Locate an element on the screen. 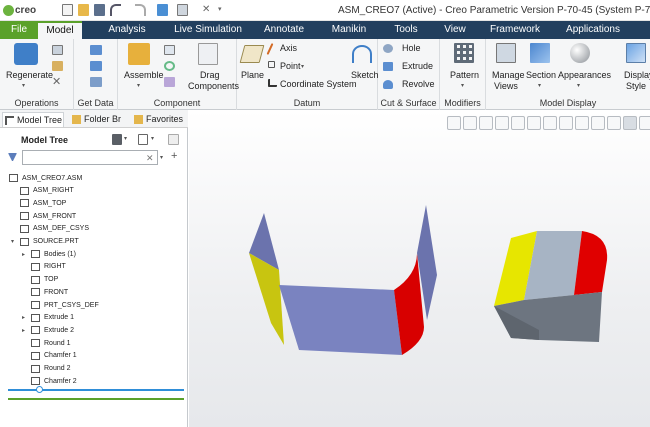 This screenshot has width=650, height=427. section-icon is located at coordinates (540, 53).